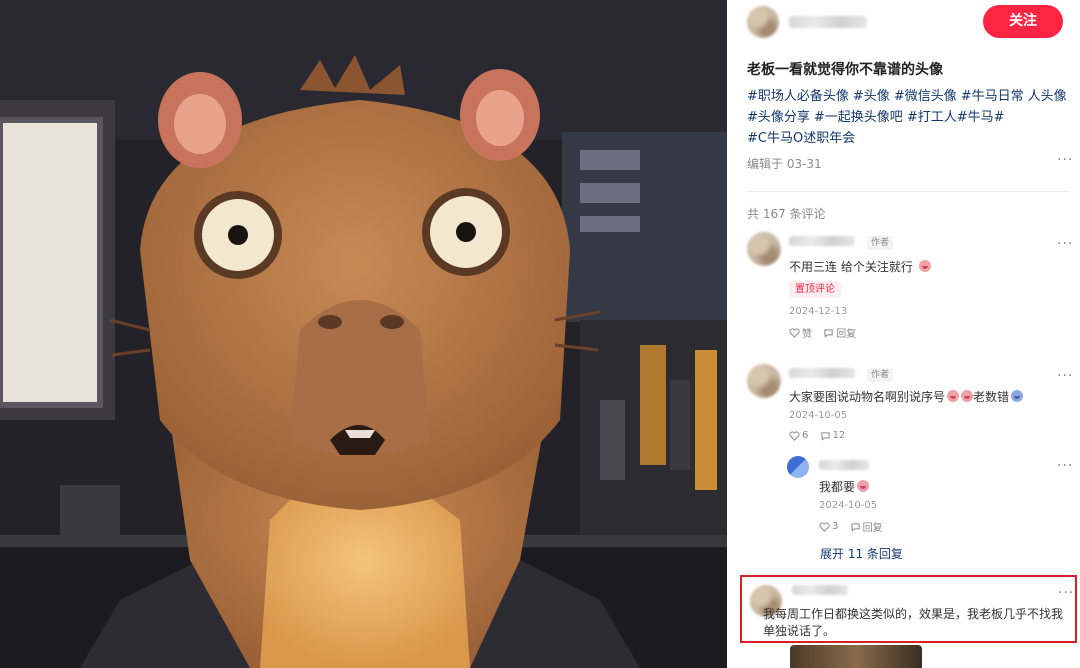 Image resolution: width=1080 pixels, height=668 pixels. Describe the element at coordinates (763, 22) in the screenshot. I see `author-avatar` at that location.